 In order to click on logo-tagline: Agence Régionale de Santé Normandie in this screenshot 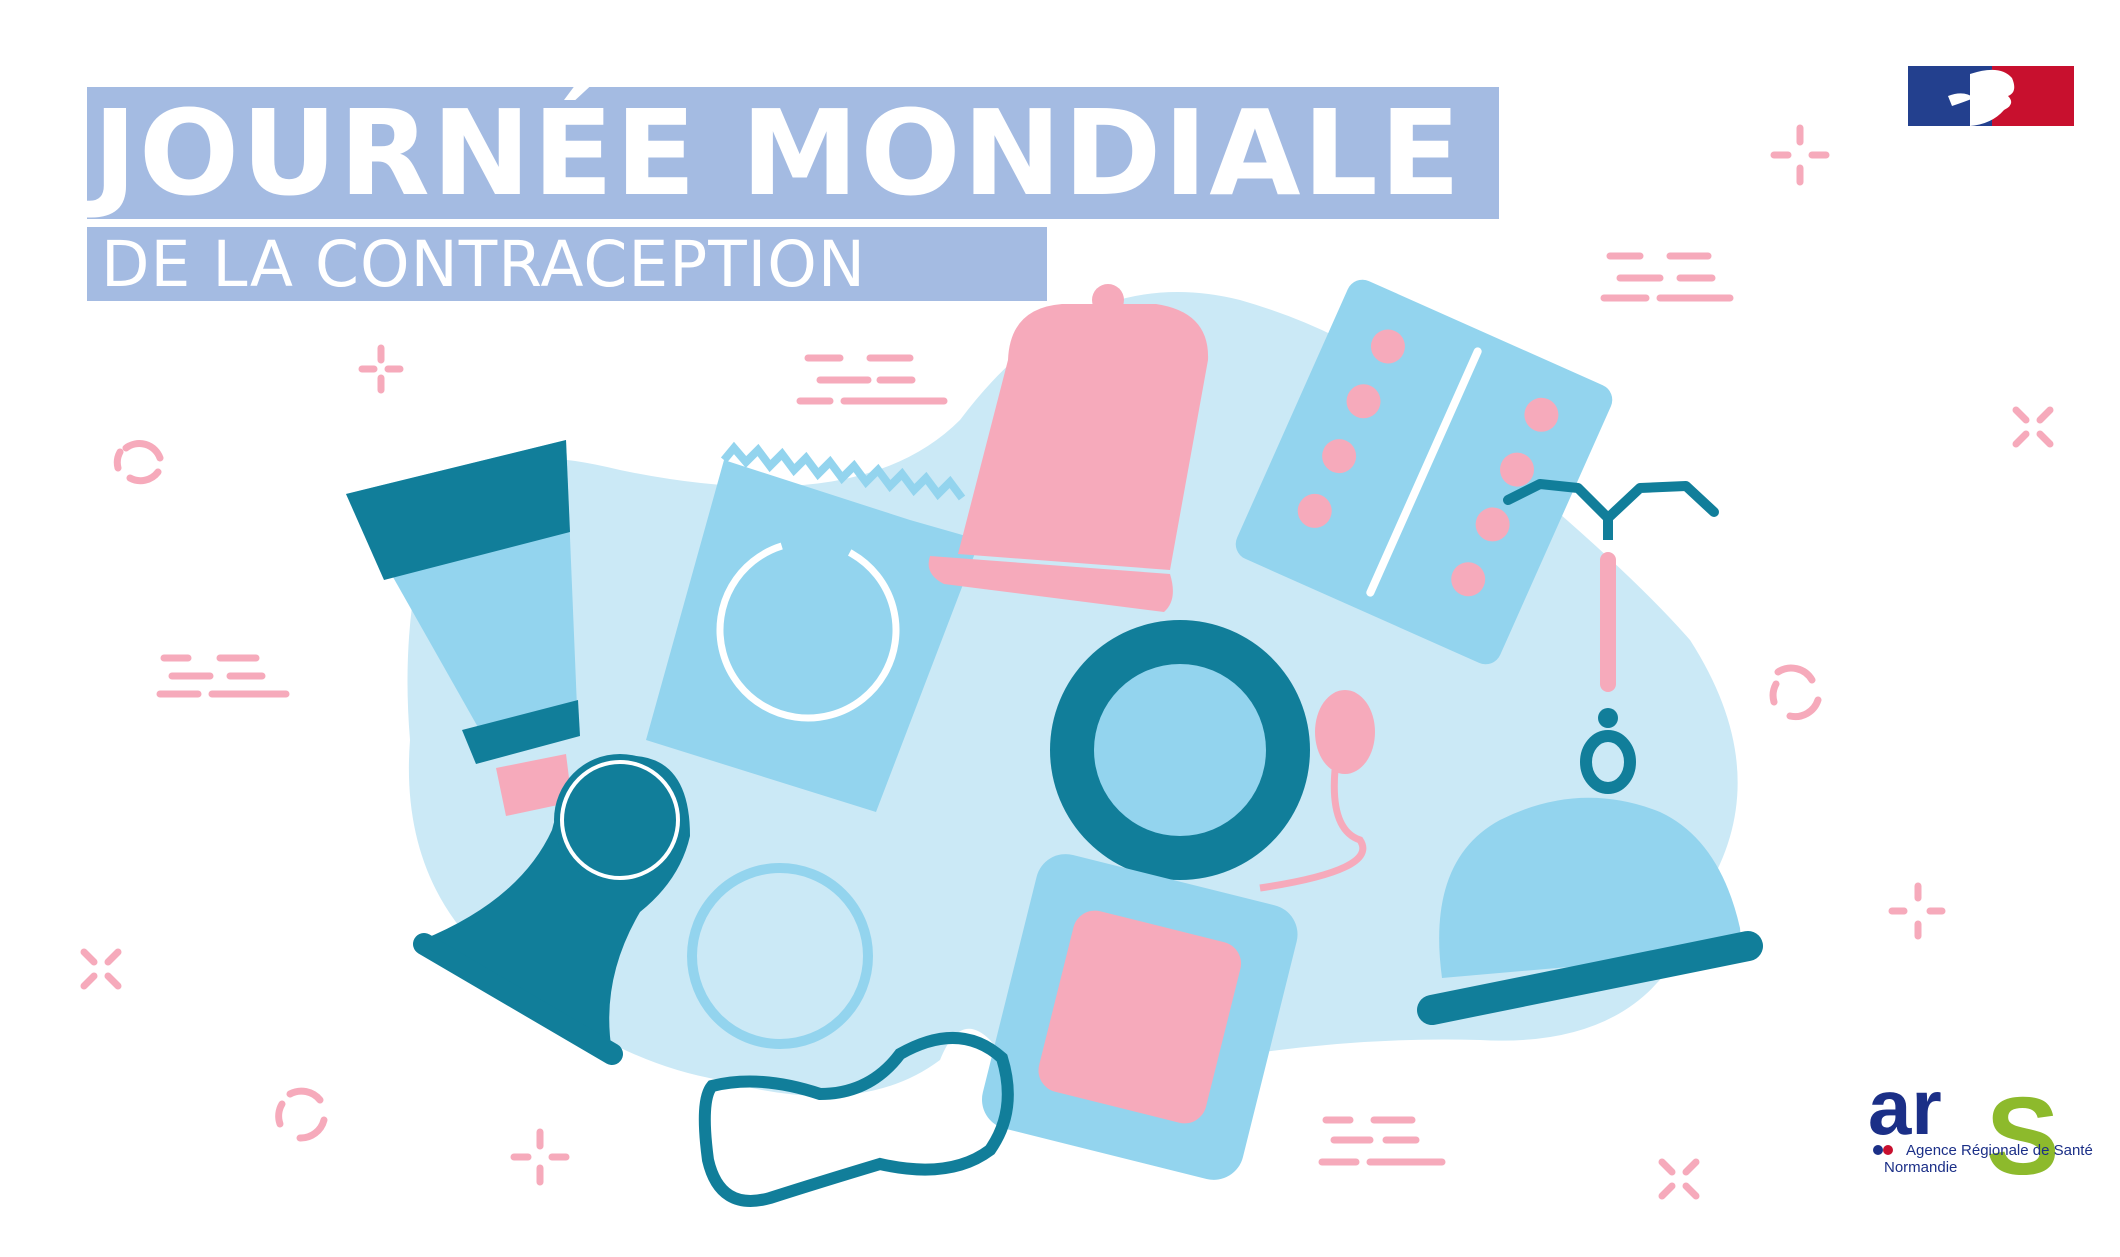, I will do `click(1988, 1159)`.